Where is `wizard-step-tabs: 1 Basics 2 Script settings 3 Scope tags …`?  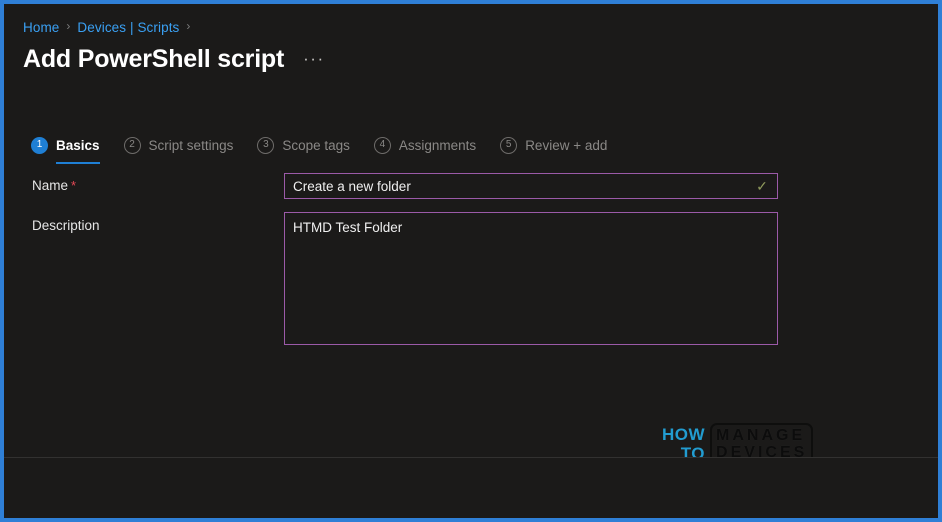 wizard-step-tabs: 1 Basics 2 Script settings 3 Scope tags … is located at coordinates (331, 147).